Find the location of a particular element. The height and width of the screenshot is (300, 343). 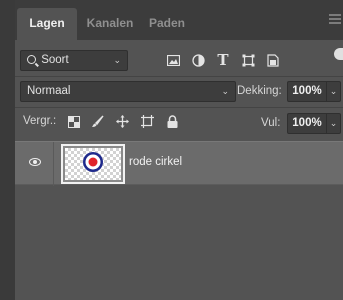

lock-label: Vergr.: is located at coordinates (40, 121).